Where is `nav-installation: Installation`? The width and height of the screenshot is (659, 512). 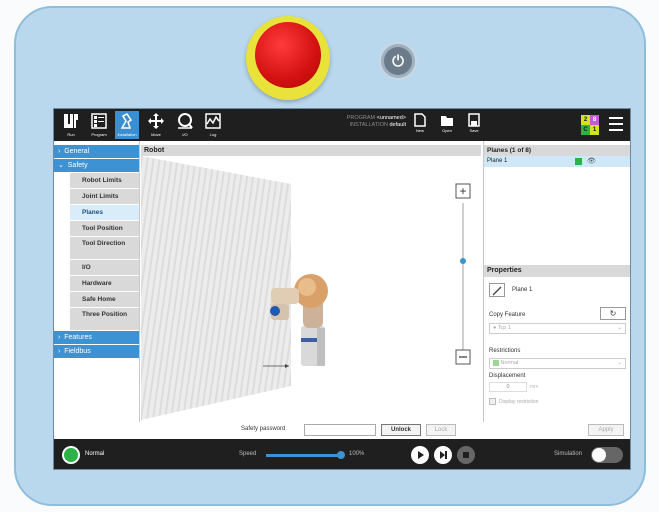
nav-installation: Installation is located at coordinates (127, 125).